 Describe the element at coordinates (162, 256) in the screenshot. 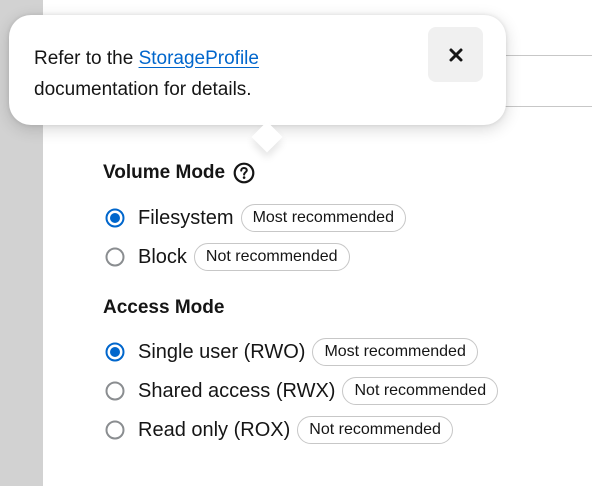

I see `radio-label: Block` at that location.